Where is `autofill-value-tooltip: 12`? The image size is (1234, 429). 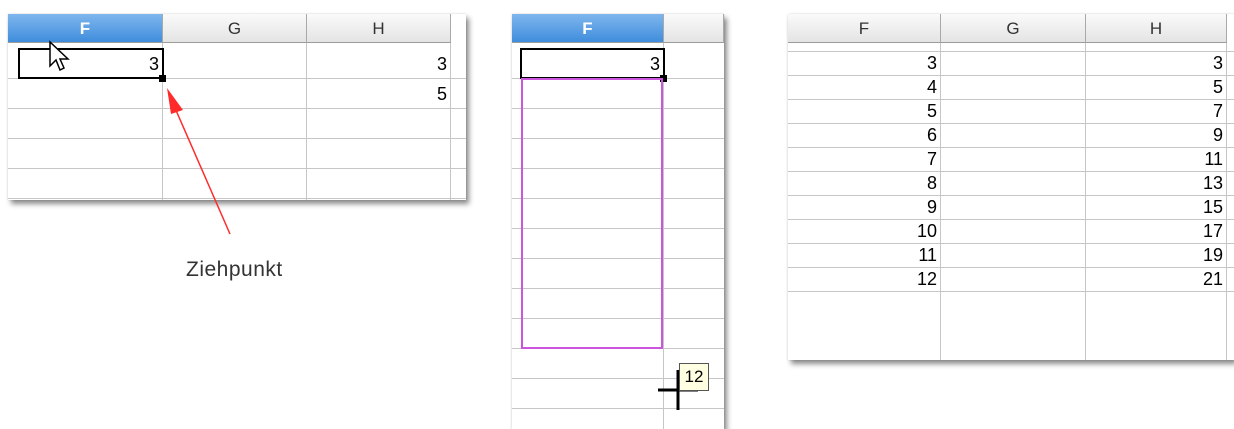
autofill-value-tooltip: 12 is located at coordinates (694, 377).